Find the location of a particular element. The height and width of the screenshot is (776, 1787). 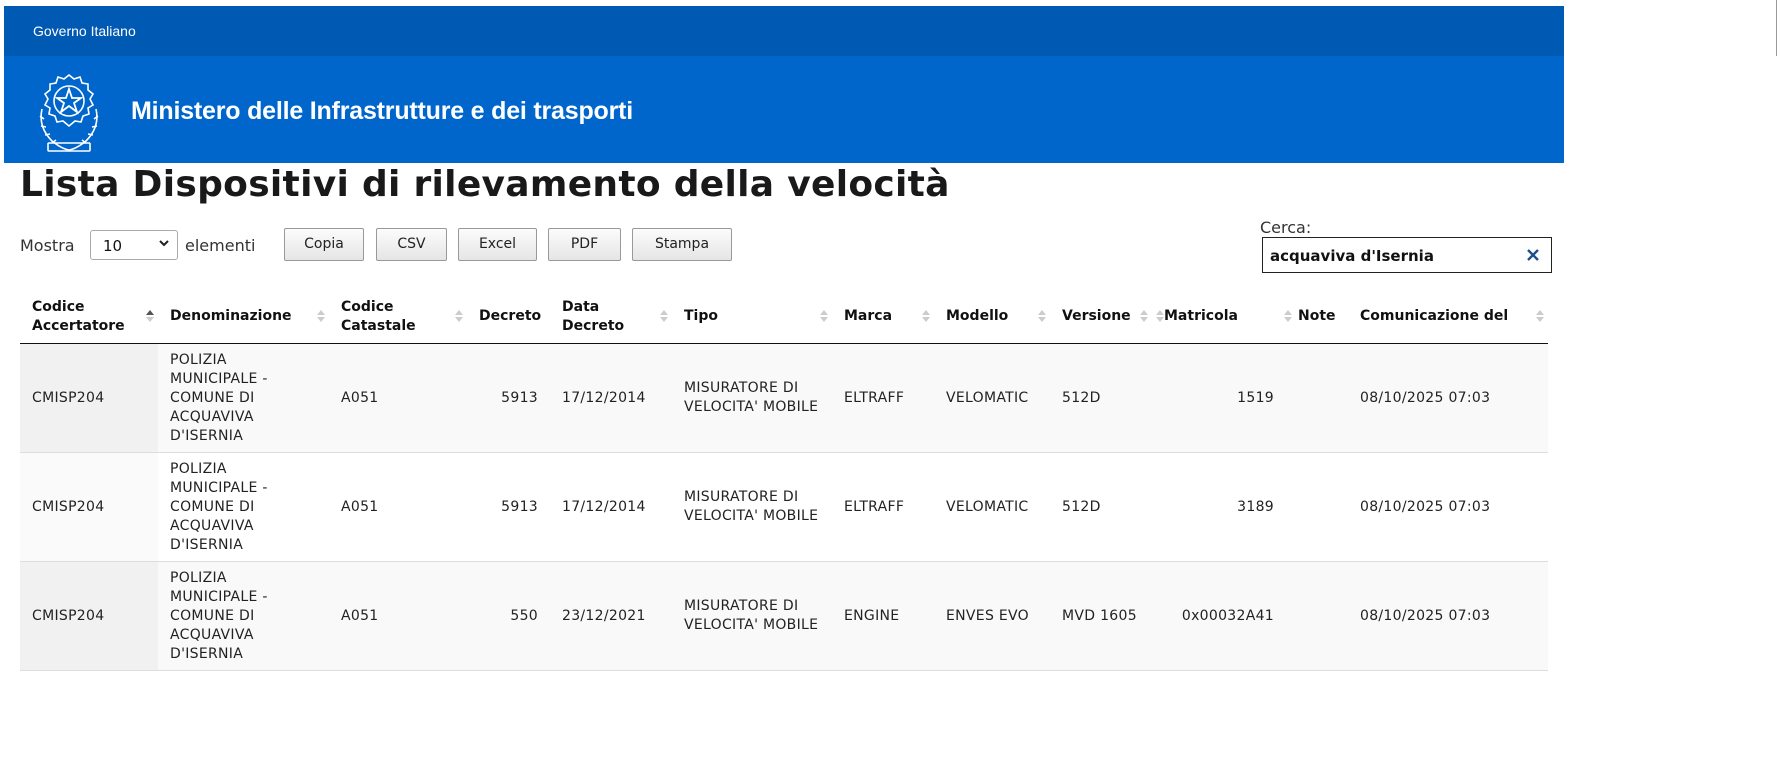

column-header-codice-accertatore: Codice Accertatore is located at coordinates (89, 317).